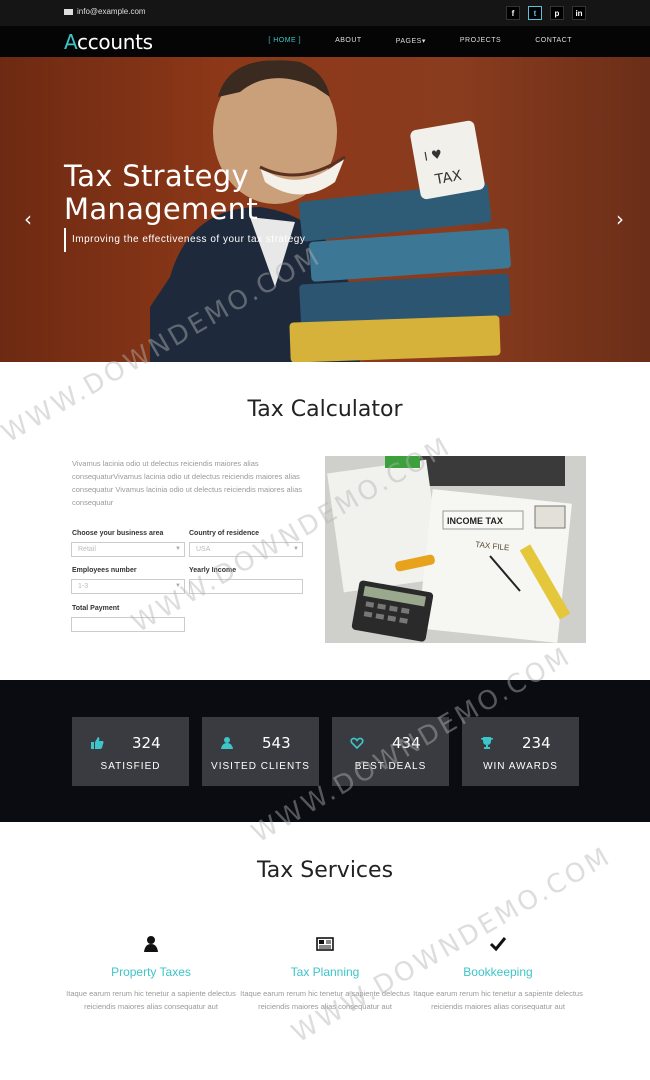 The width and height of the screenshot is (650, 1080). Describe the element at coordinates (325, 870) in the screenshot. I see `services-title: Tax Services` at that location.